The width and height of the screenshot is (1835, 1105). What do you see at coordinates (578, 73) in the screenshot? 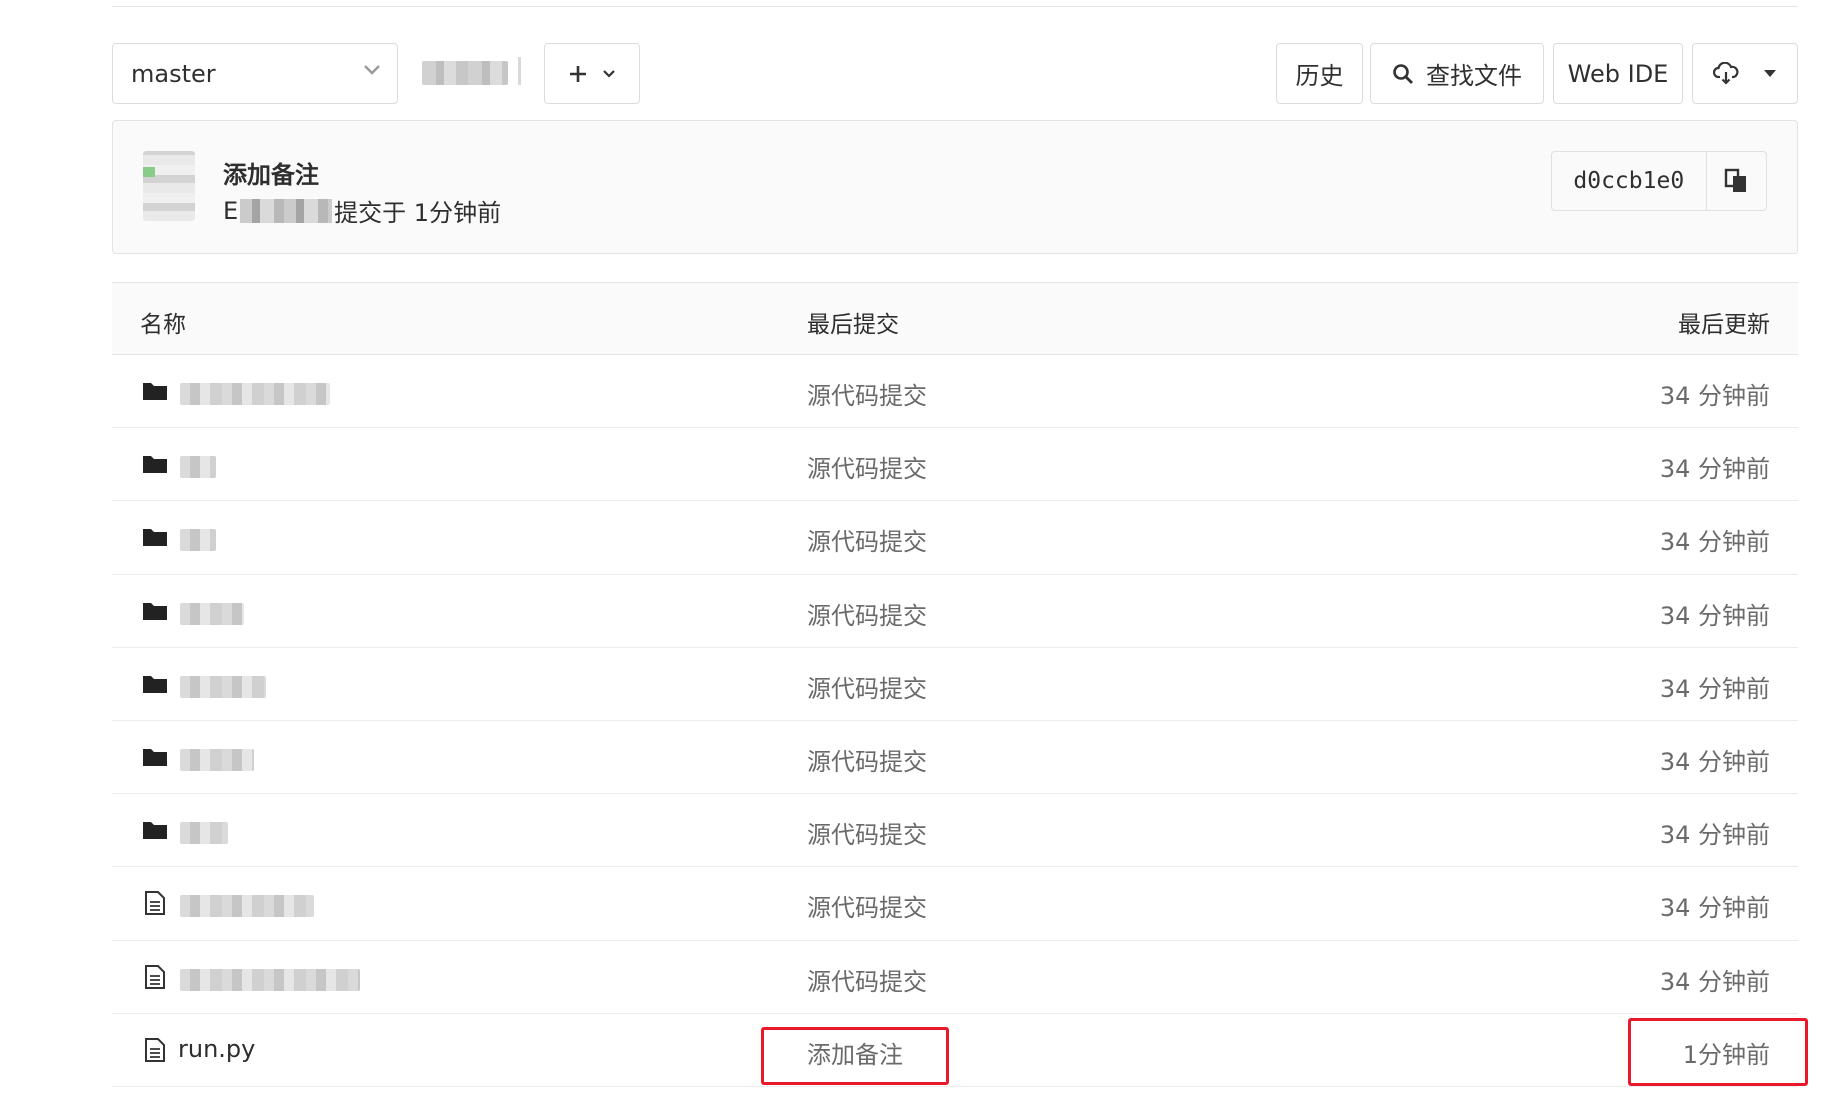
I see `plus-icon` at bounding box center [578, 73].